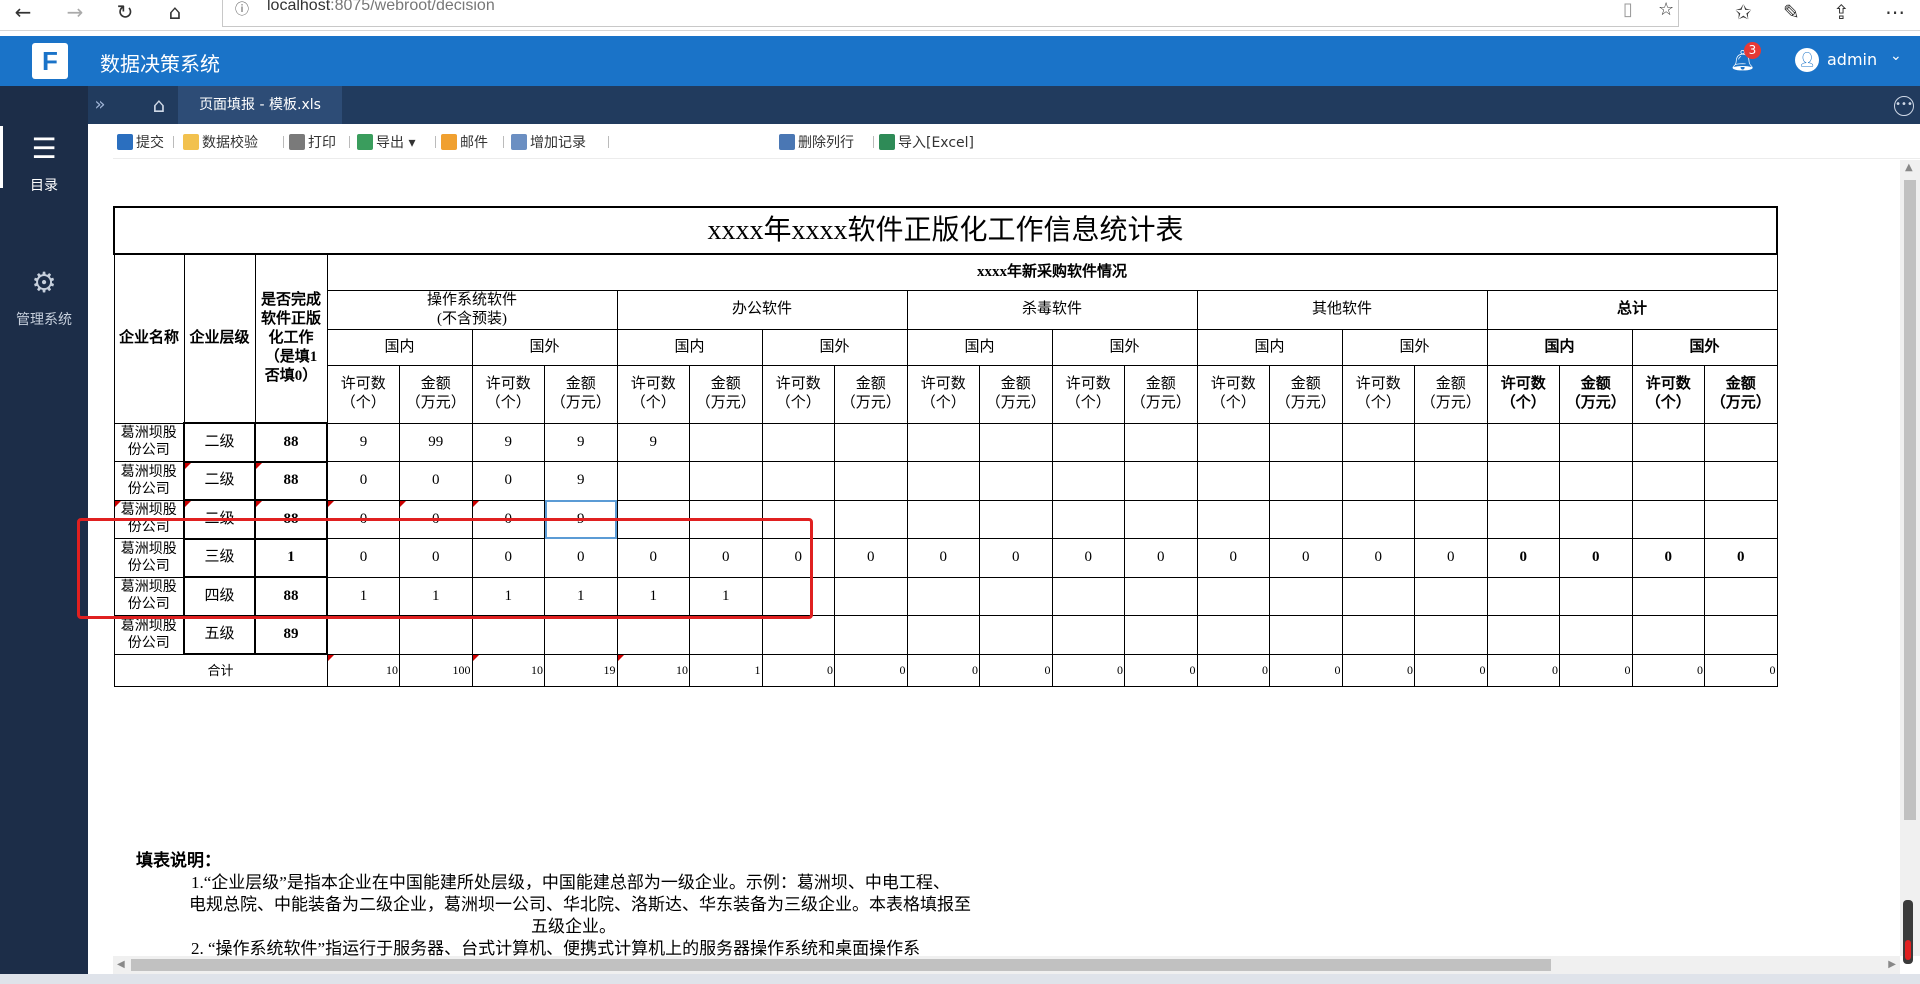 The image size is (1920, 984). Describe the element at coordinates (841, 965) in the screenshot. I see `horizontal-scroll-thumb` at that location.